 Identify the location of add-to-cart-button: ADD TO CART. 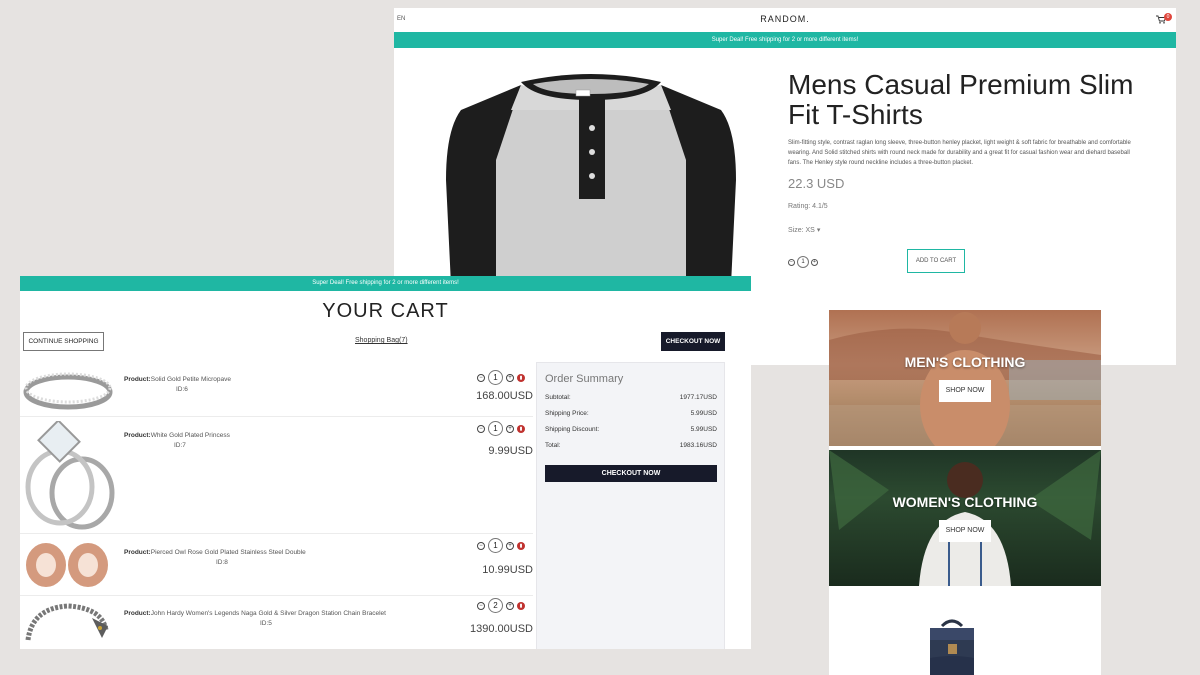
(936, 261).